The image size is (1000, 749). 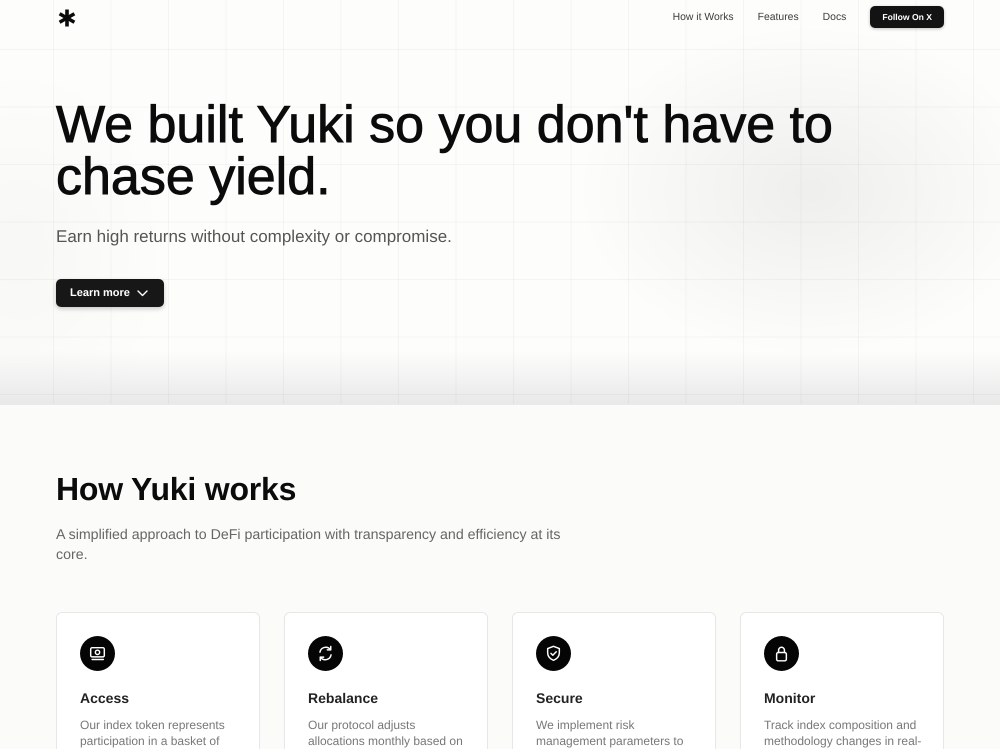 What do you see at coordinates (553, 653) in the screenshot?
I see `shield-check-icon` at bounding box center [553, 653].